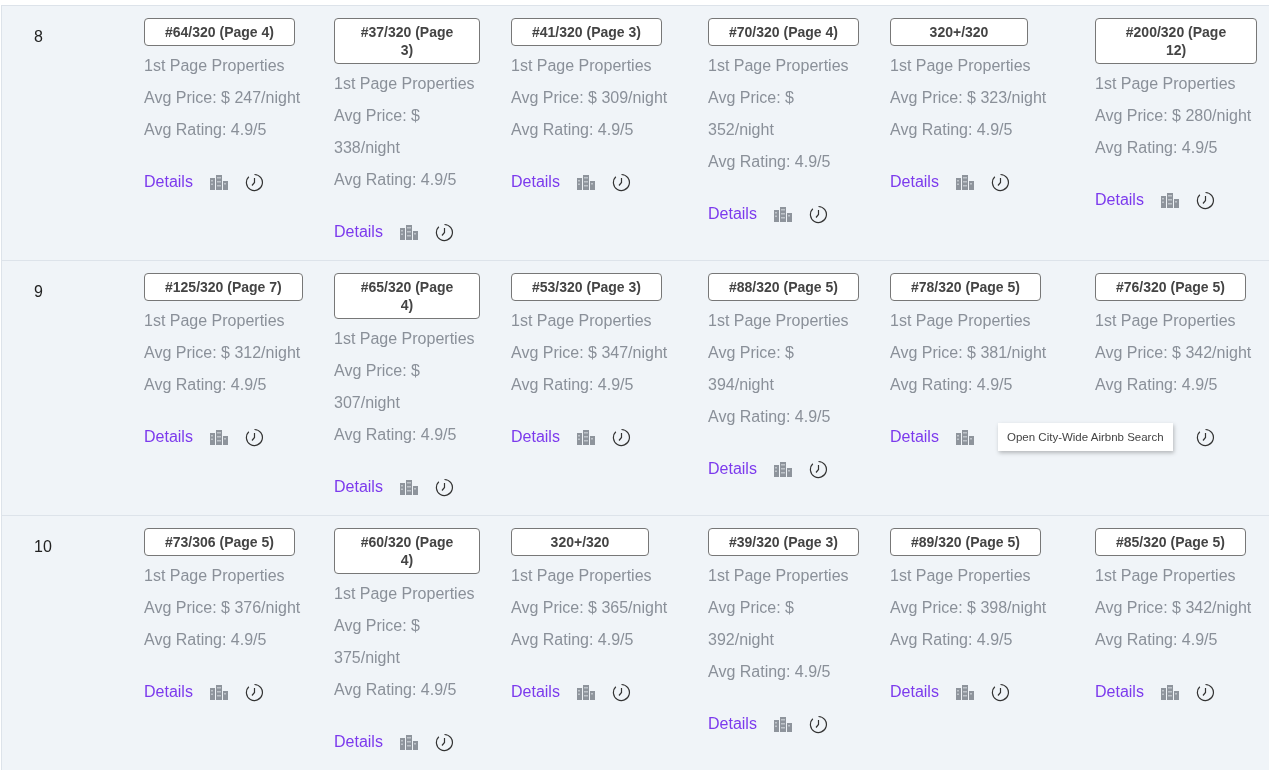 Image resolution: width=1287 pixels, height=778 pixels. I want to click on rank-badge: #200/320 (Page 12), so click(1176, 41).